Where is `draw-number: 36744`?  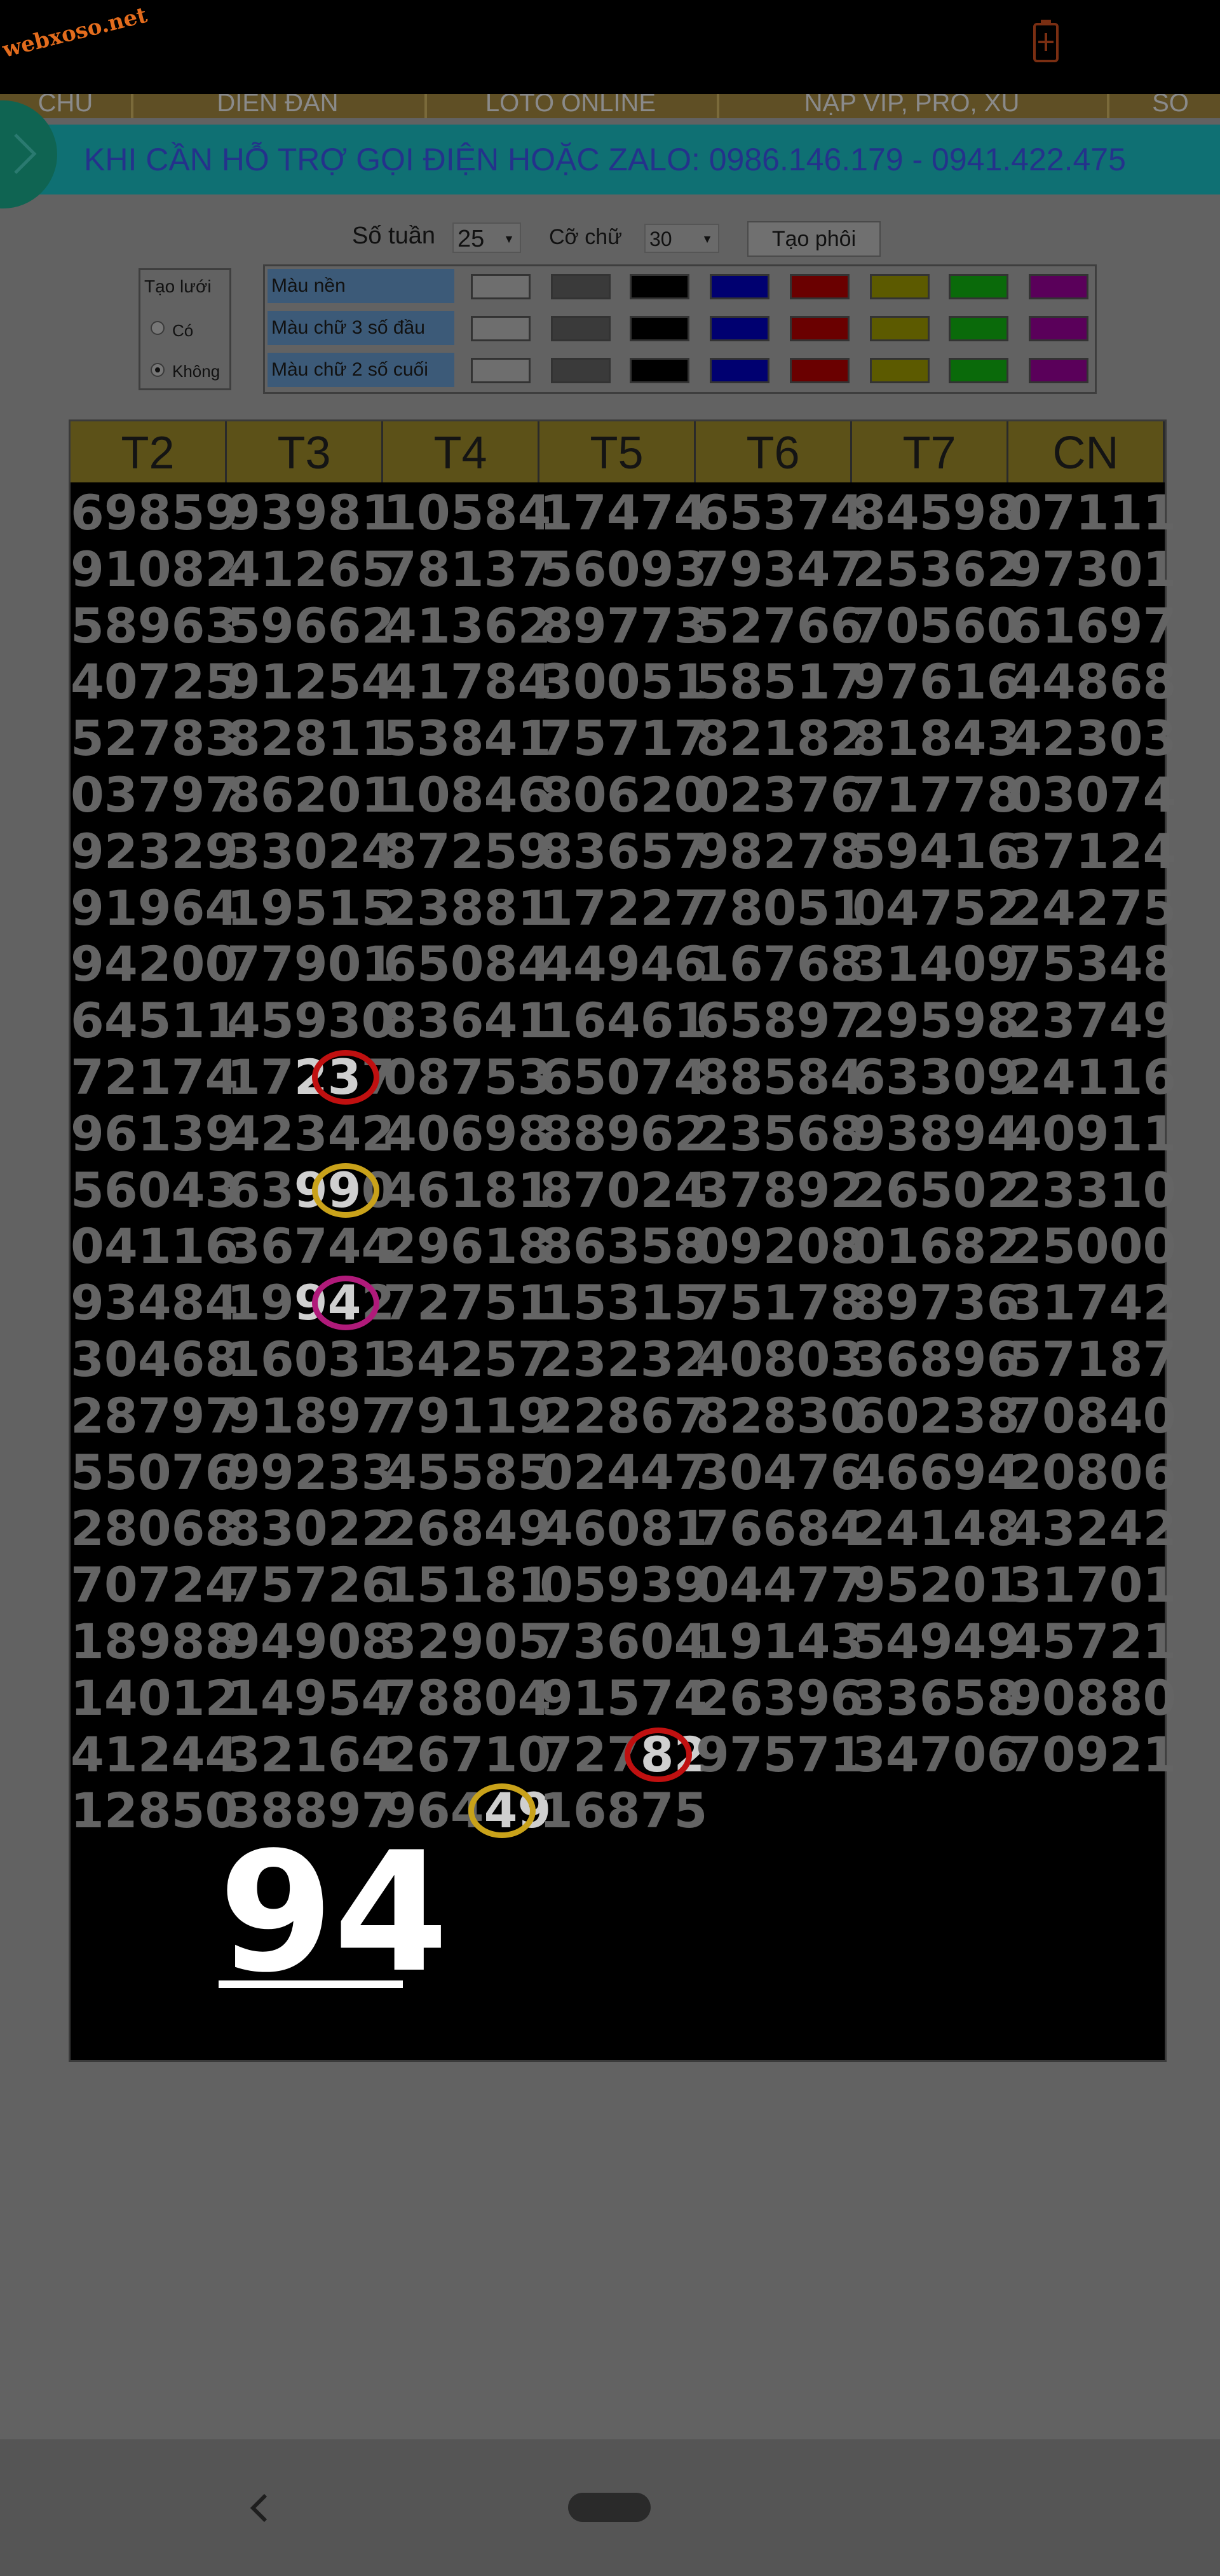 draw-number: 36744 is located at coordinates (311, 1246).